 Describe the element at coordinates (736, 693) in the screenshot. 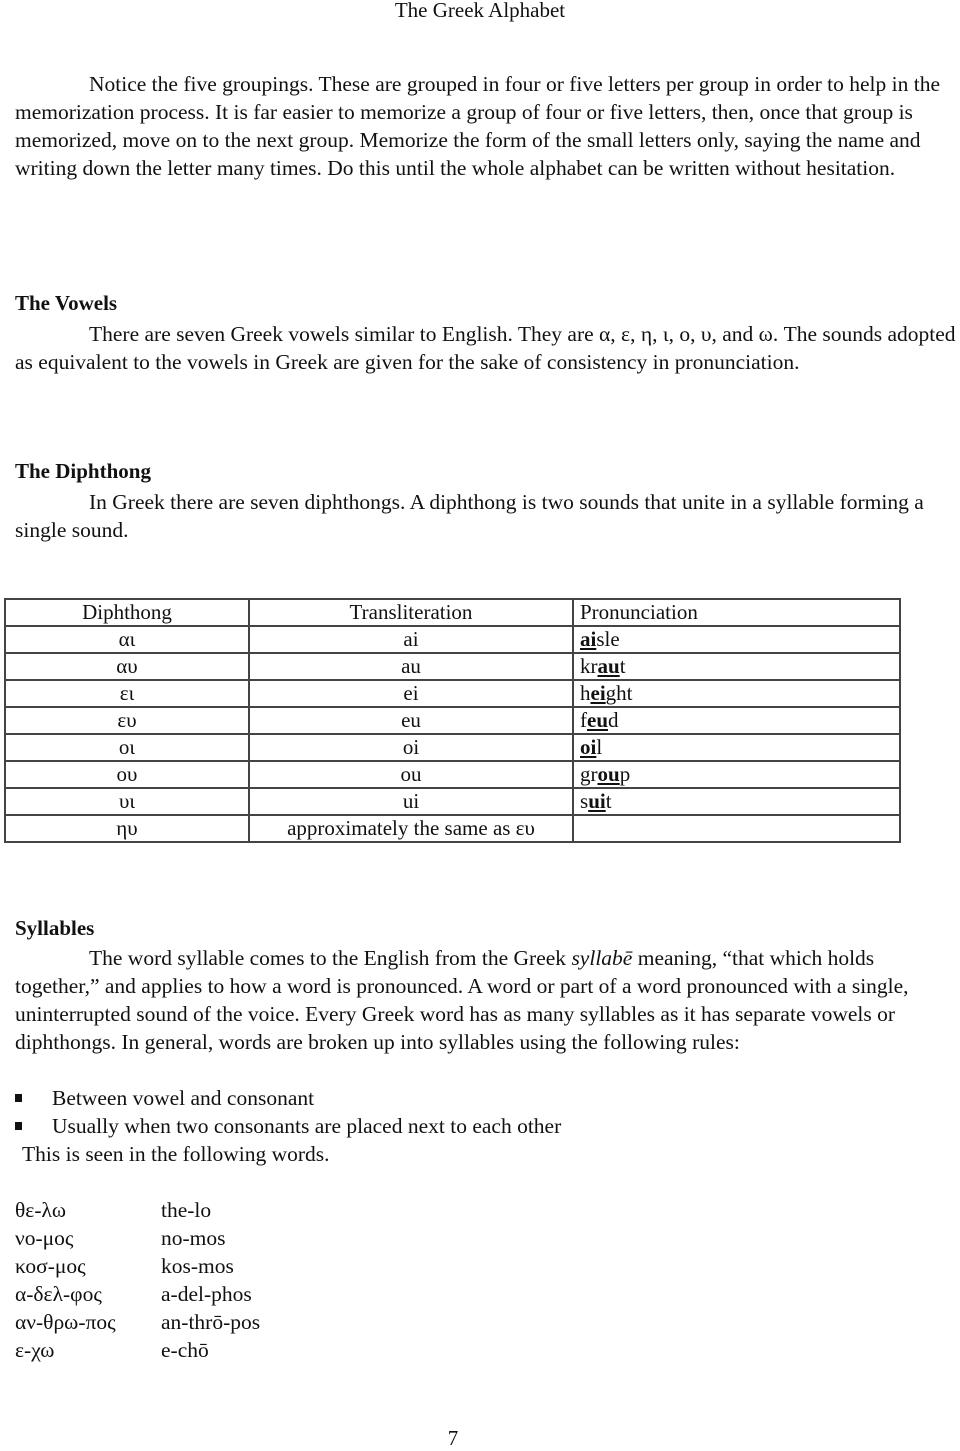

I see `cell-pronunciation: height` at that location.